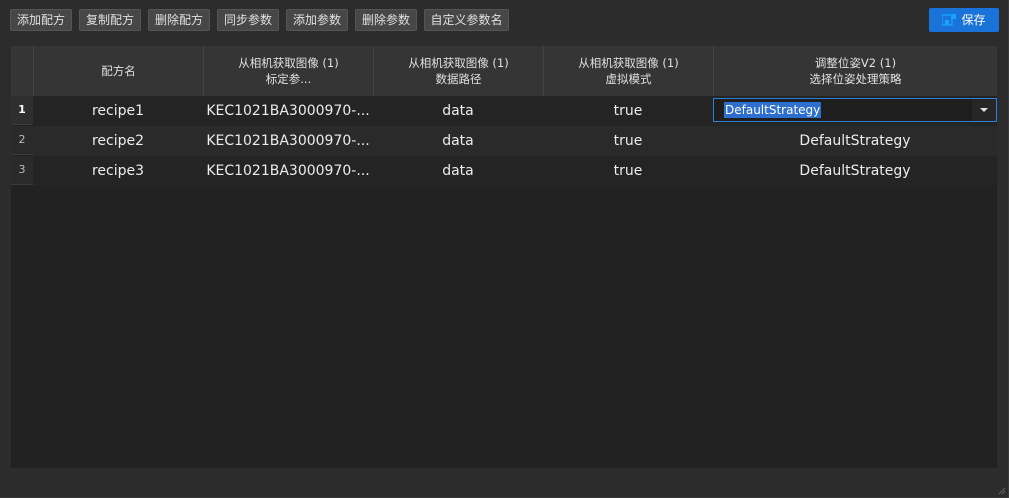 This screenshot has height=498, width=1009. I want to click on pose-strategy-dropdown: DefaultStrategy, so click(855, 110).